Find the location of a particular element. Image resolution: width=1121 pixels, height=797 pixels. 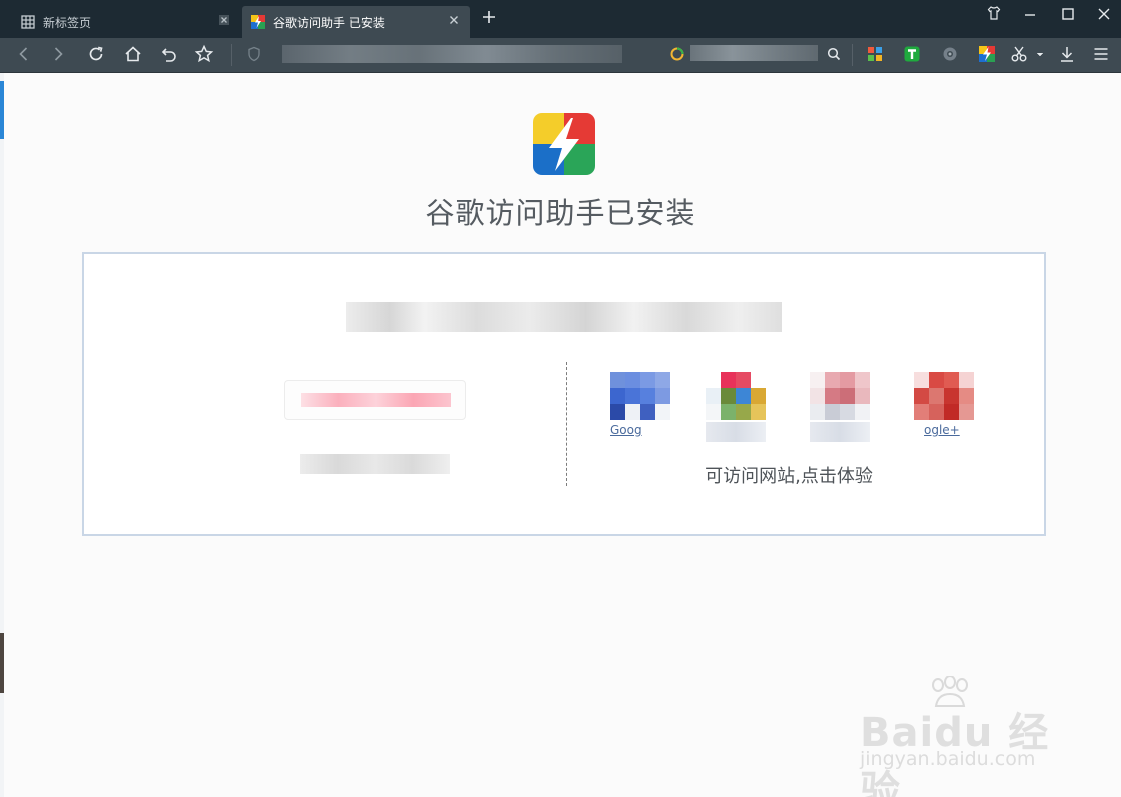

download-icon is located at coordinates (1067, 54).